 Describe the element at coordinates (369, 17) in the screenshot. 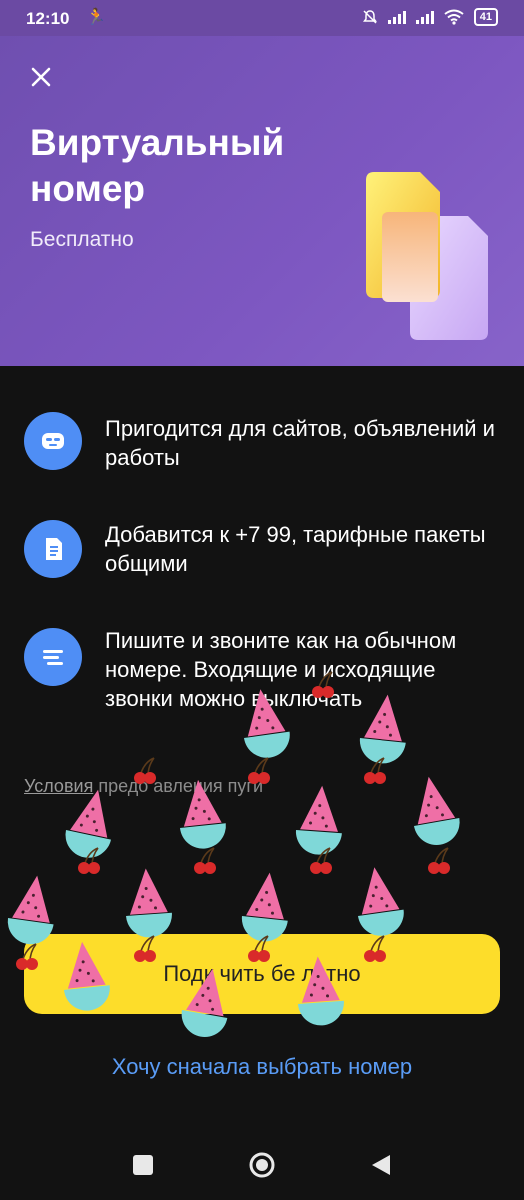

I see `bell-muted-icon` at that location.